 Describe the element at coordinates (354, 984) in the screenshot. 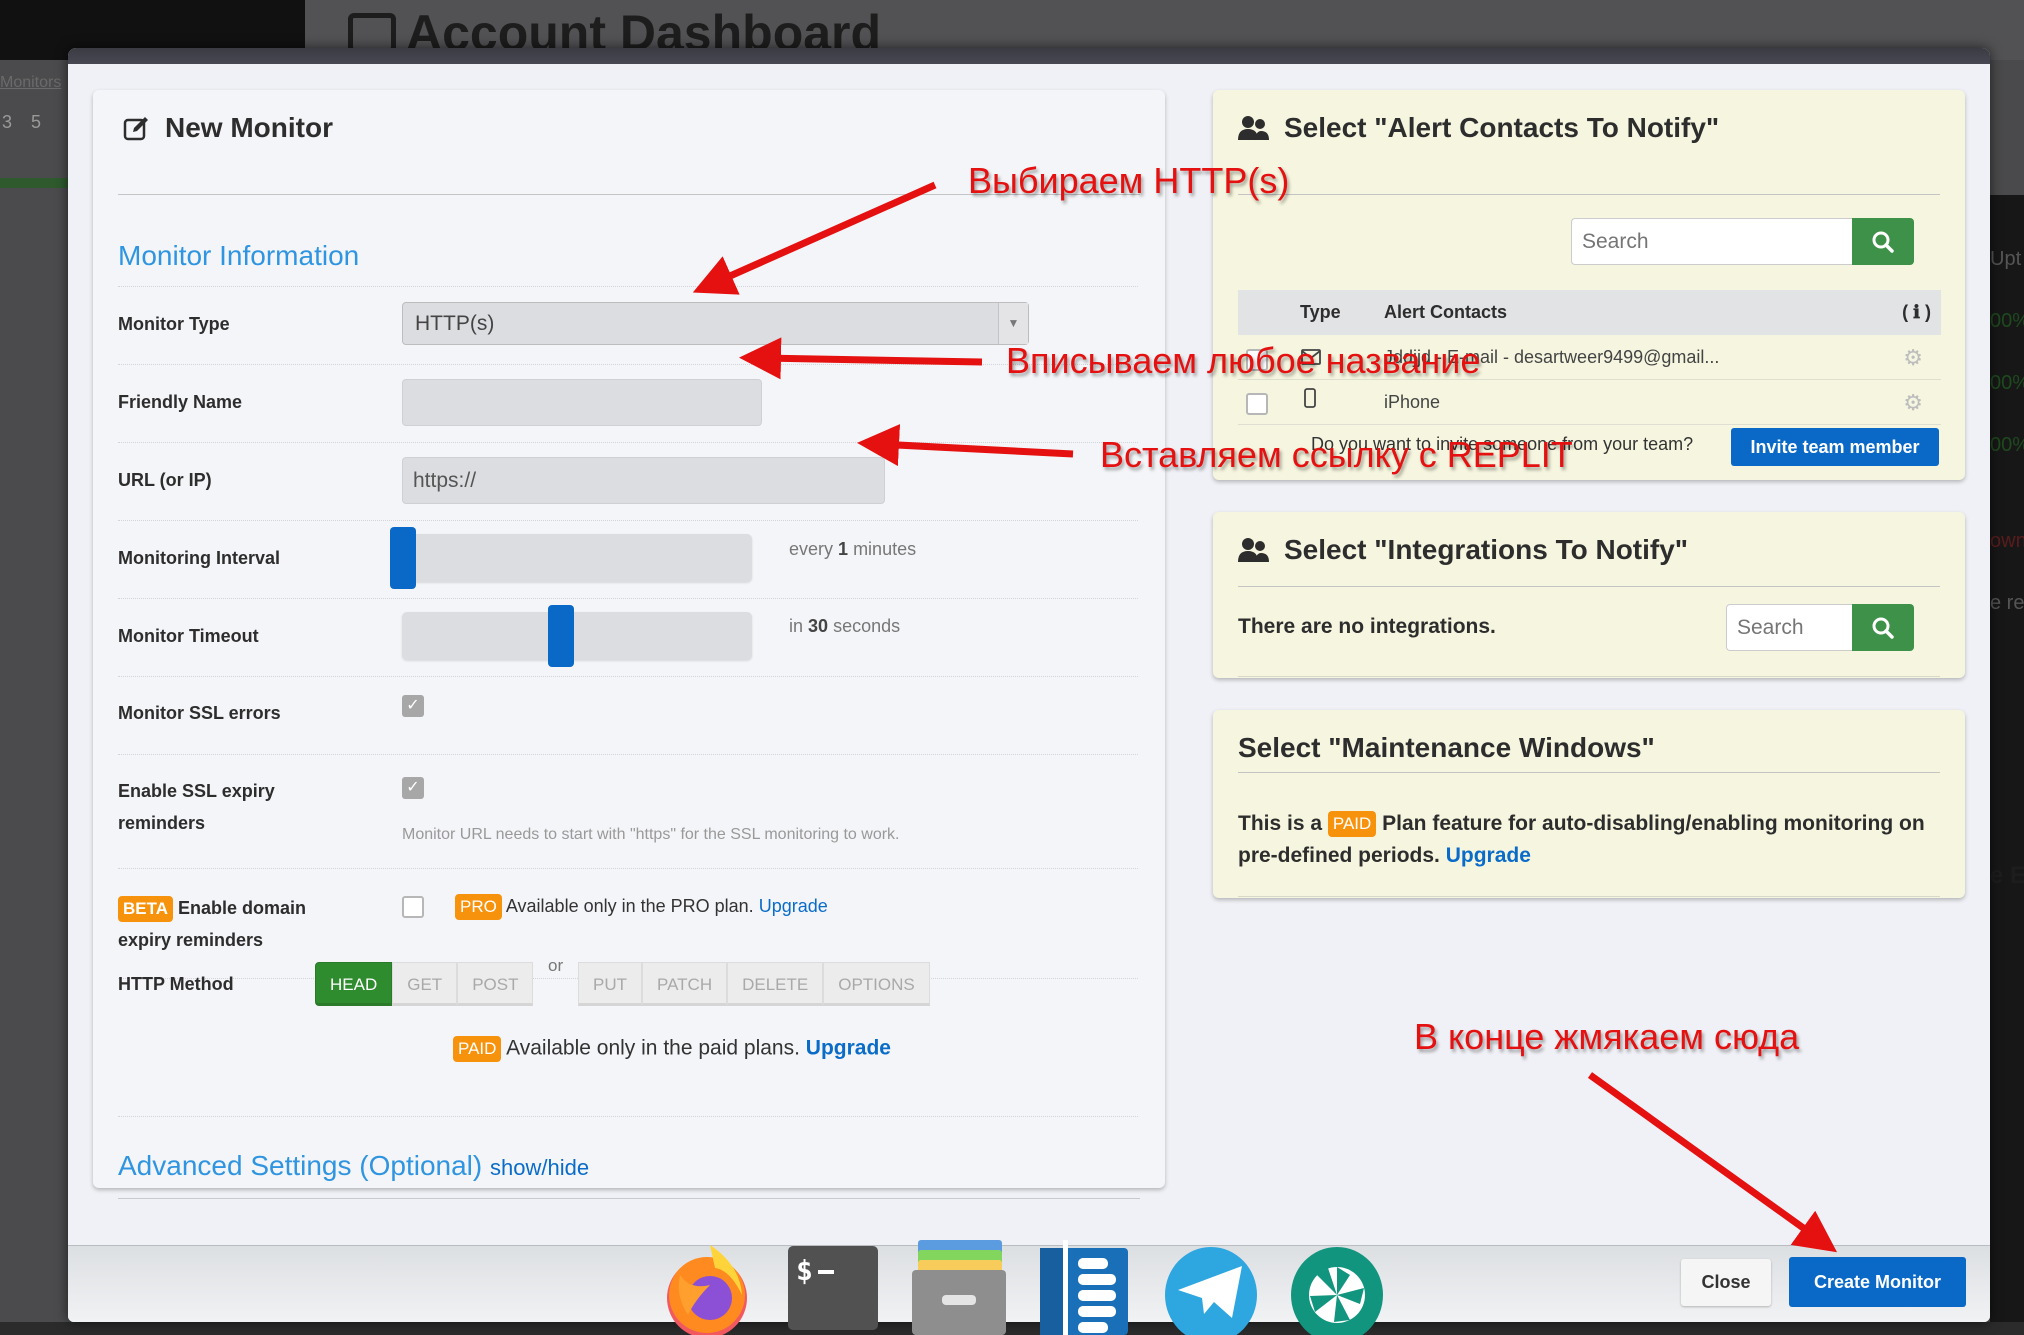

I see `method-head-button: HEAD` at that location.